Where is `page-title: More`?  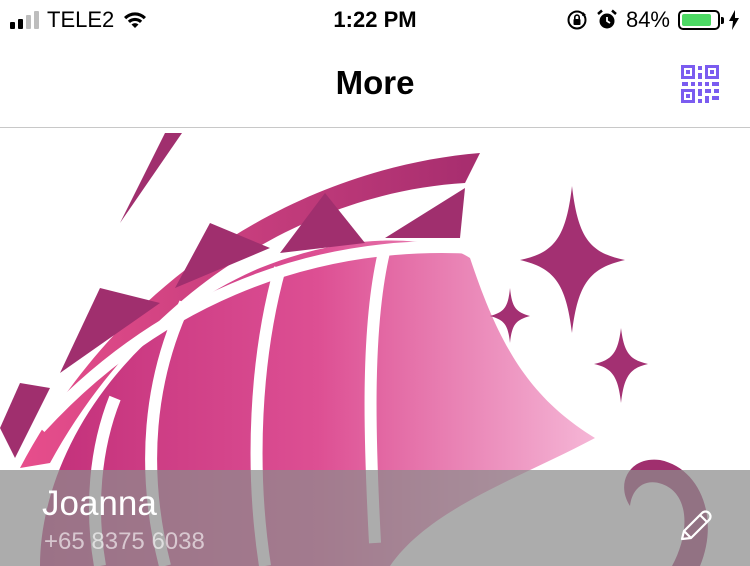
page-title: More is located at coordinates (375, 82).